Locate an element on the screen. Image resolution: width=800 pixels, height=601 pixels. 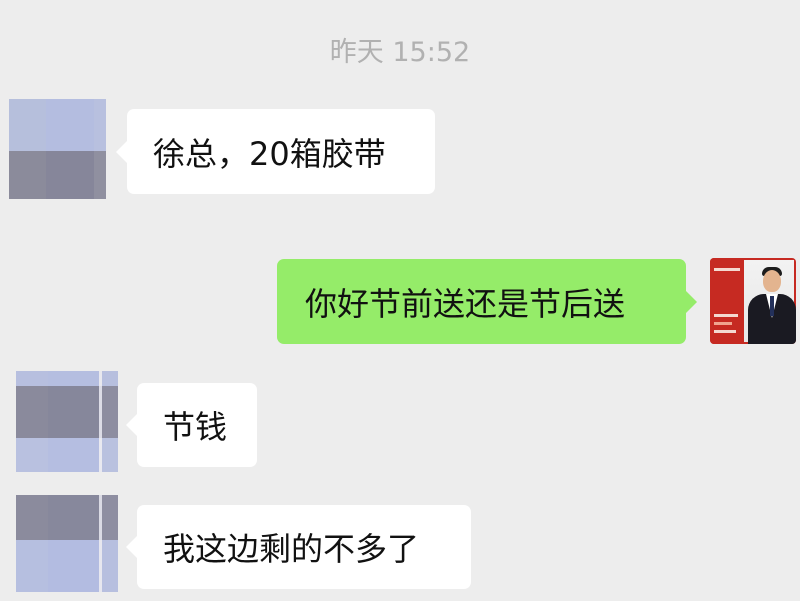
message-text: 你好节前送还是节后送 is located at coordinates (465, 303).